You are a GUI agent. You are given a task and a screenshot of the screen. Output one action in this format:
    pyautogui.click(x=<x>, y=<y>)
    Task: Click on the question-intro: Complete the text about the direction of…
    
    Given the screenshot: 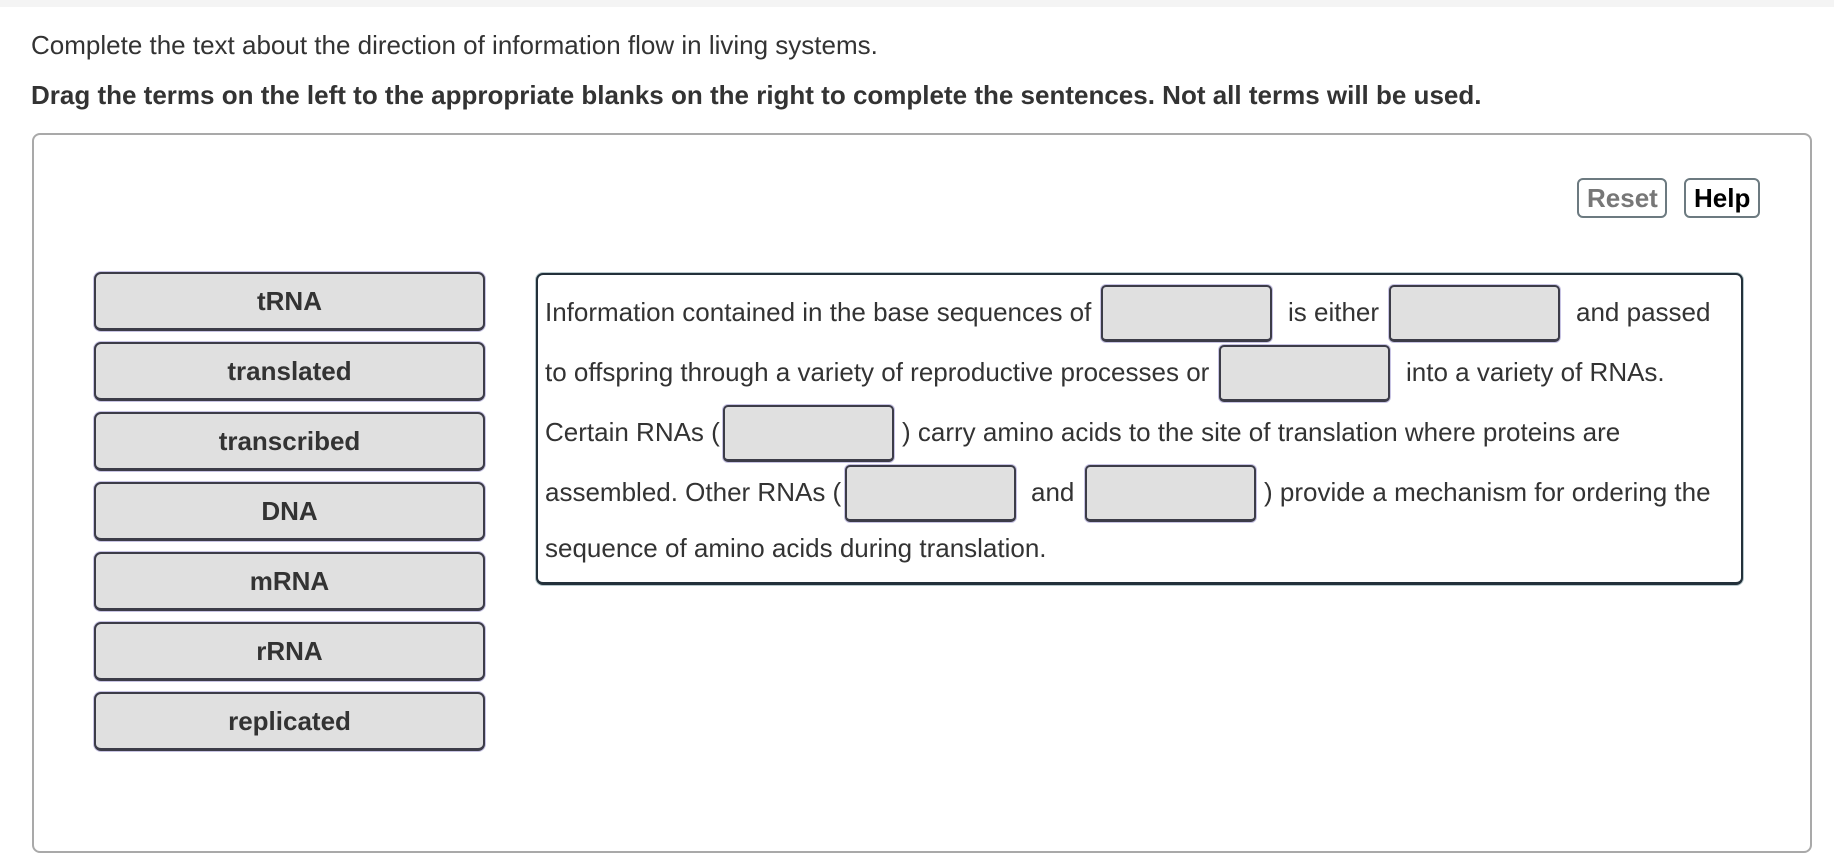 What is the action you would take?
    pyautogui.click(x=454, y=45)
    